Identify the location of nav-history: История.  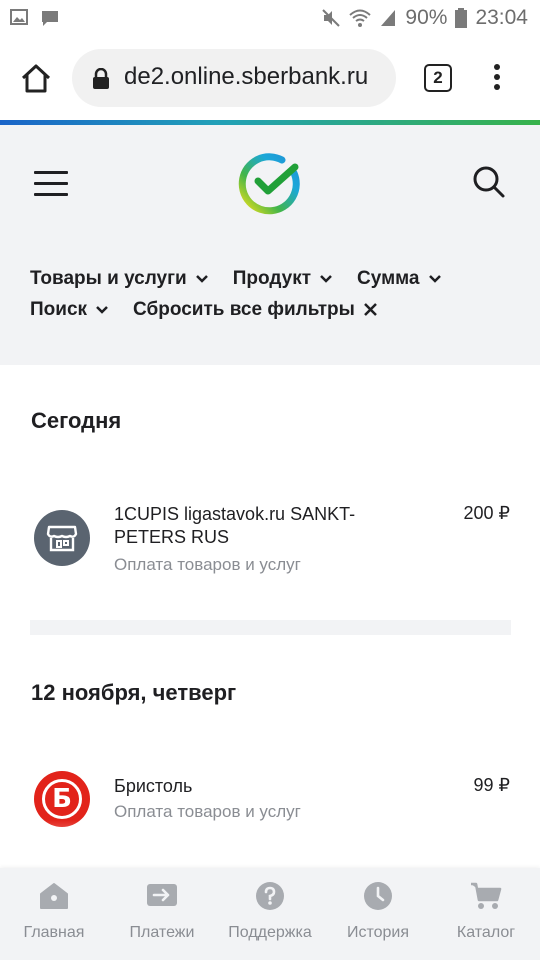
(378, 910).